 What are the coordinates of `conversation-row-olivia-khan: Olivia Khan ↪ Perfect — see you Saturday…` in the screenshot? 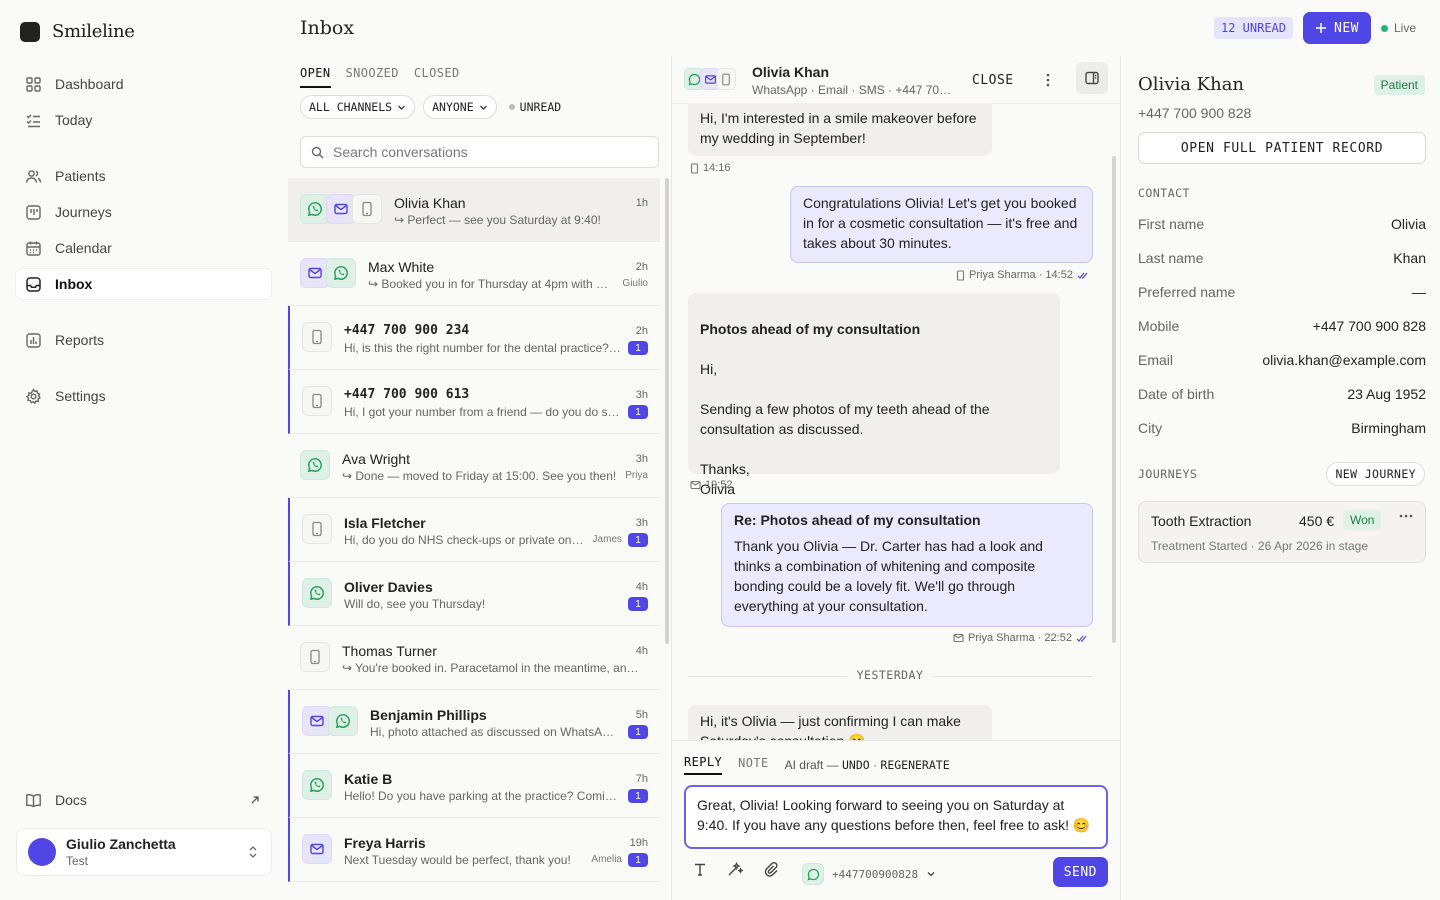 It's located at (474, 210).